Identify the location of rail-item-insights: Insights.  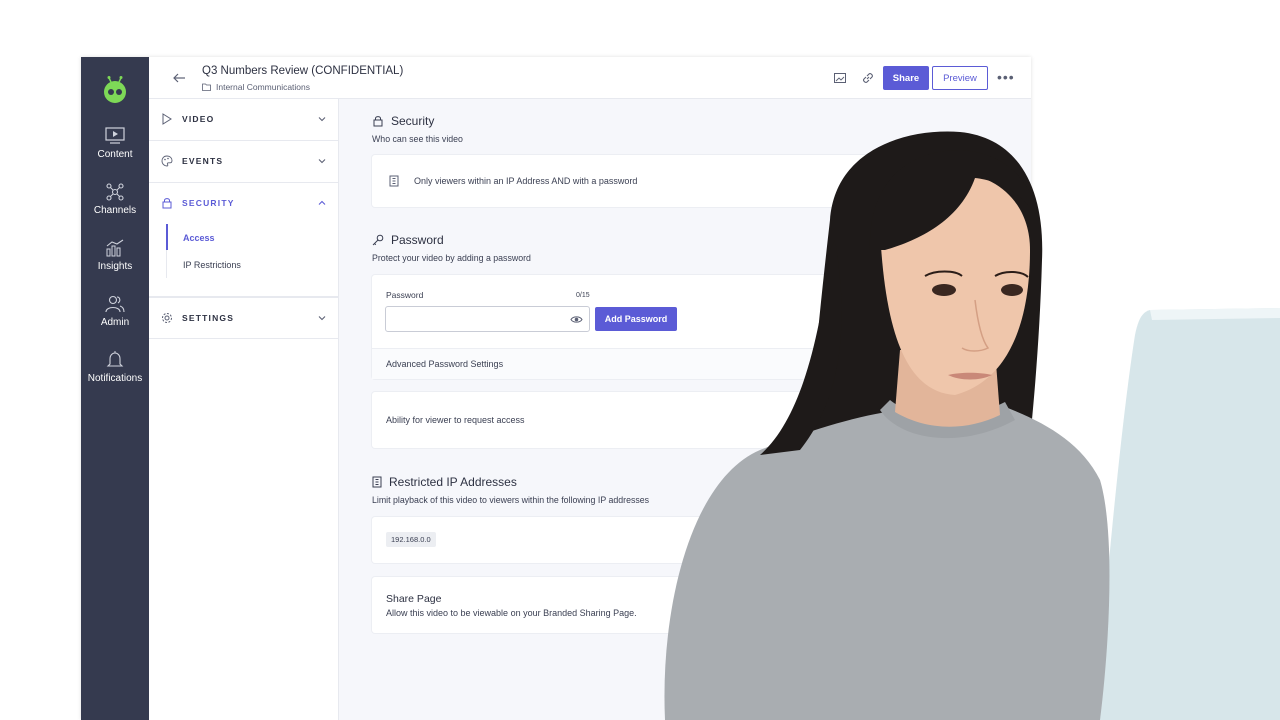
(115, 255).